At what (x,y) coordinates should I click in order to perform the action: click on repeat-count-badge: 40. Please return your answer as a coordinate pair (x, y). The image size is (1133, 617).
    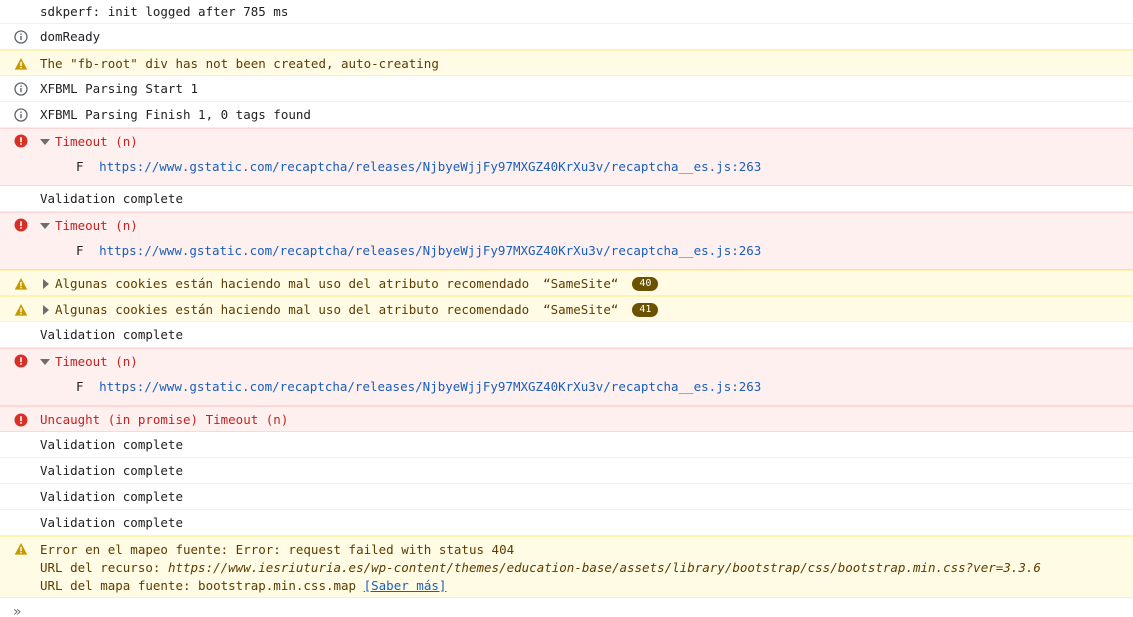
    Looking at the image, I should click on (645, 283).